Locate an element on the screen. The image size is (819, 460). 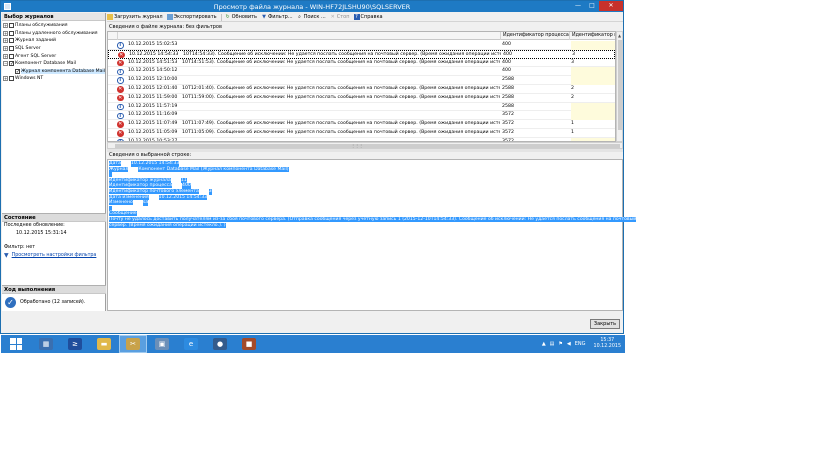
table-row: i 10.12.2015 11:57:19 2588 is located at coordinates (361, 107).